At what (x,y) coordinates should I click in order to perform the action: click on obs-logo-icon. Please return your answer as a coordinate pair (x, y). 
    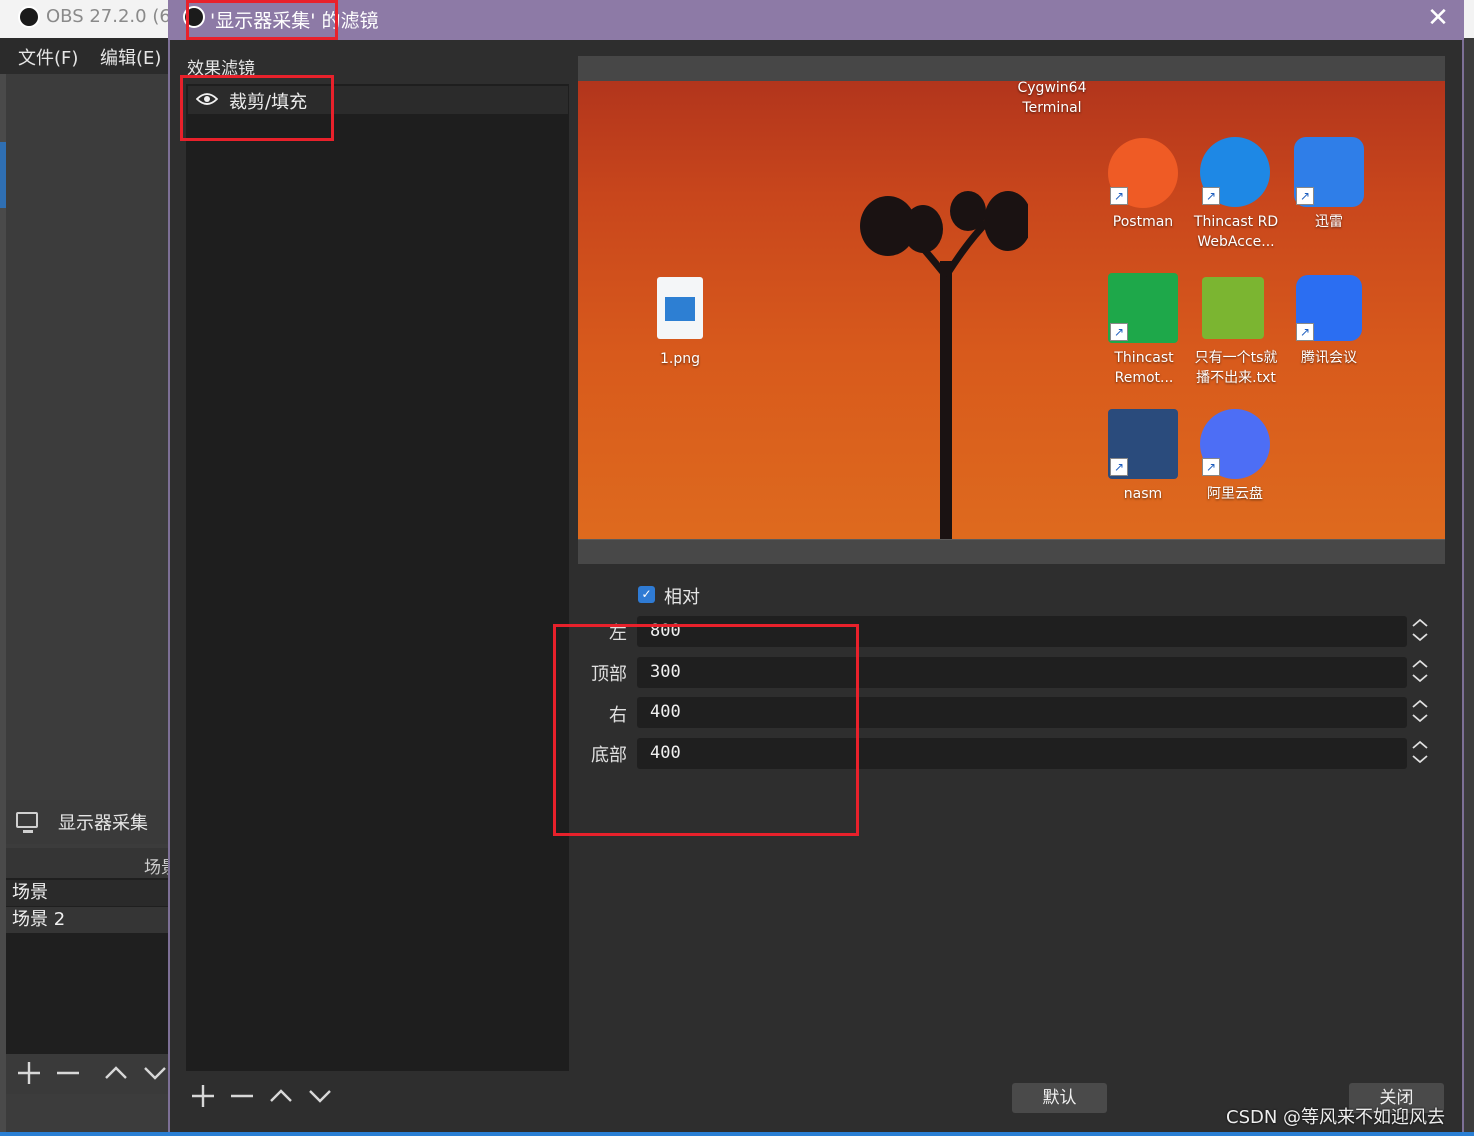
    Looking at the image, I should click on (29, 17).